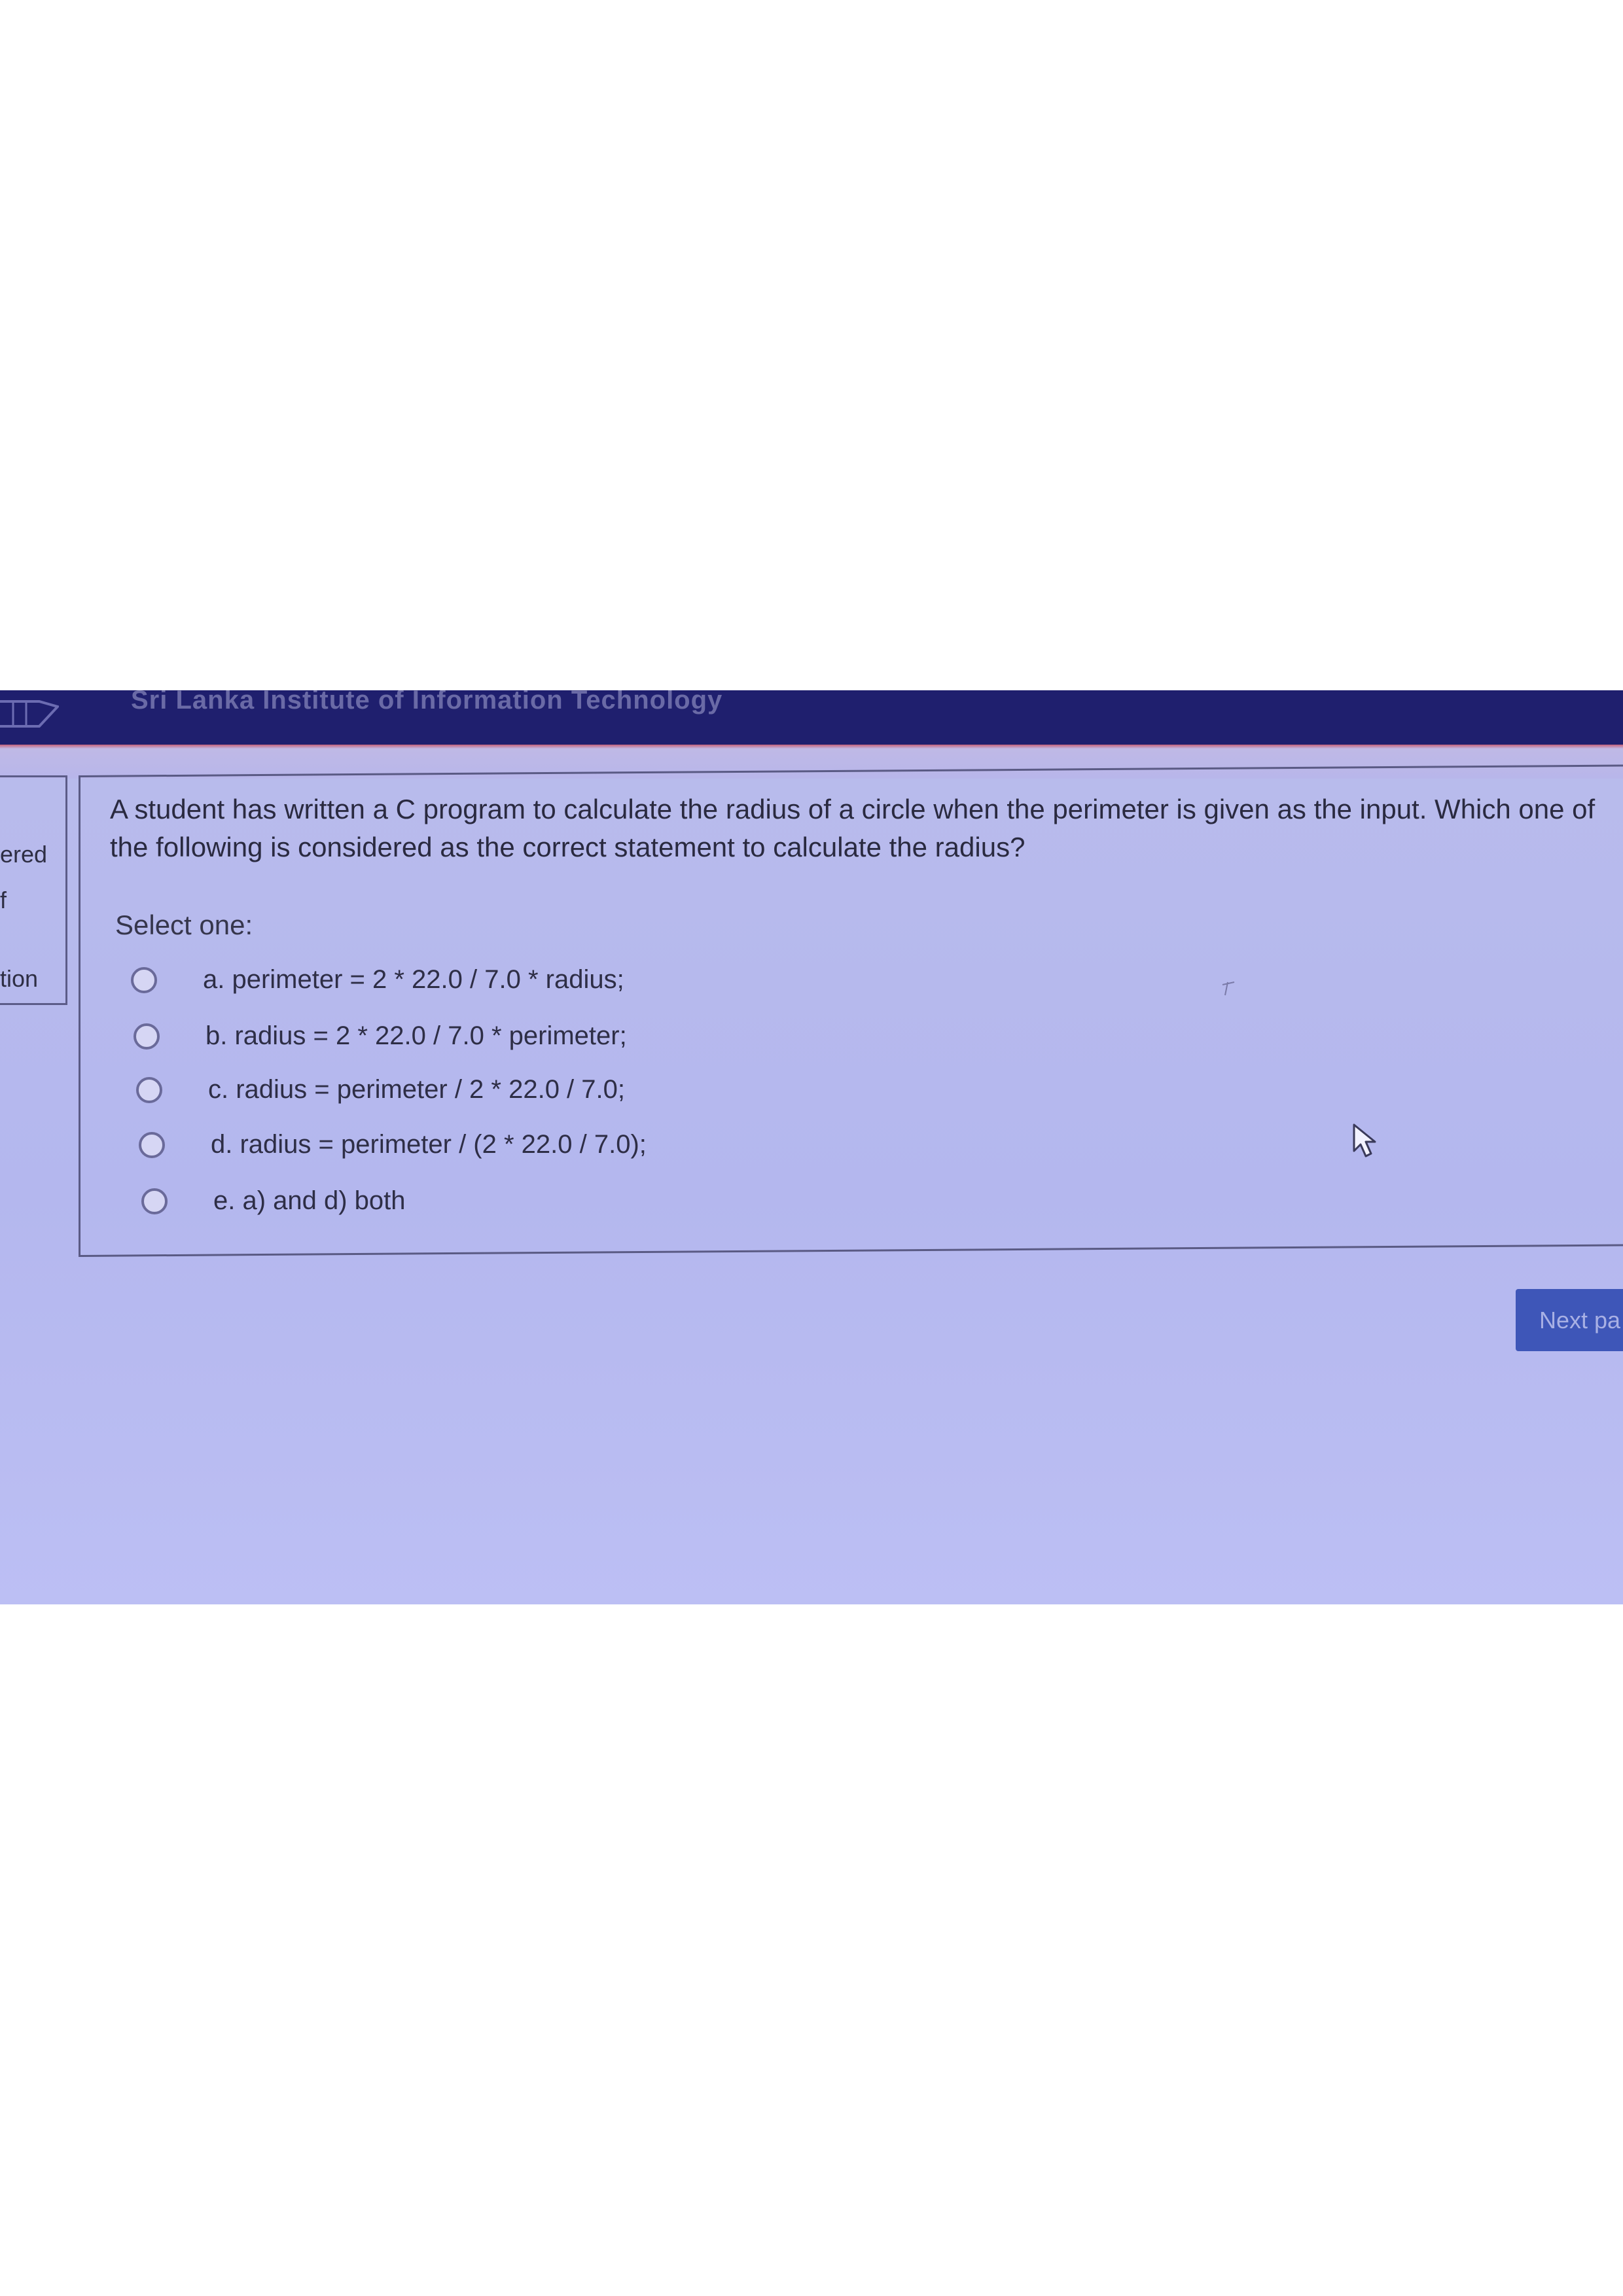 The width and height of the screenshot is (1623, 2296). What do you see at coordinates (184, 925) in the screenshot?
I see `select-one-prompt: Select one:` at bounding box center [184, 925].